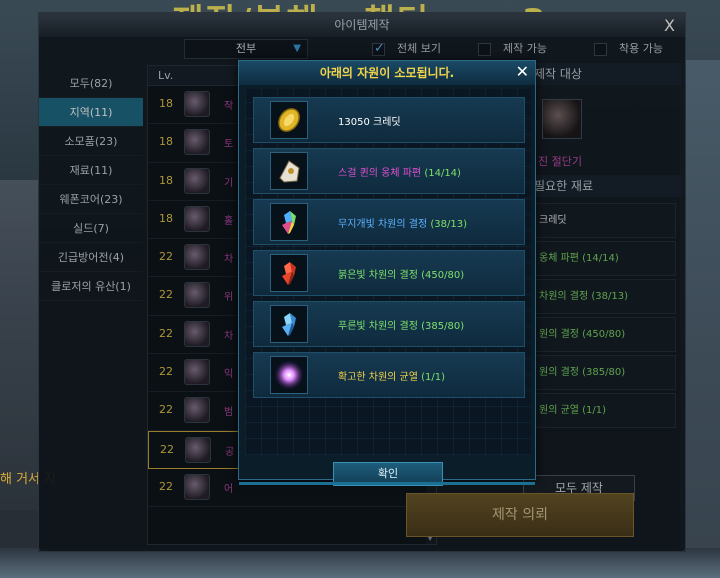 Image resolution: width=720 pixels, height=578 pixels. I want to click on dialog-close-button: ✕, so click(522, 71).